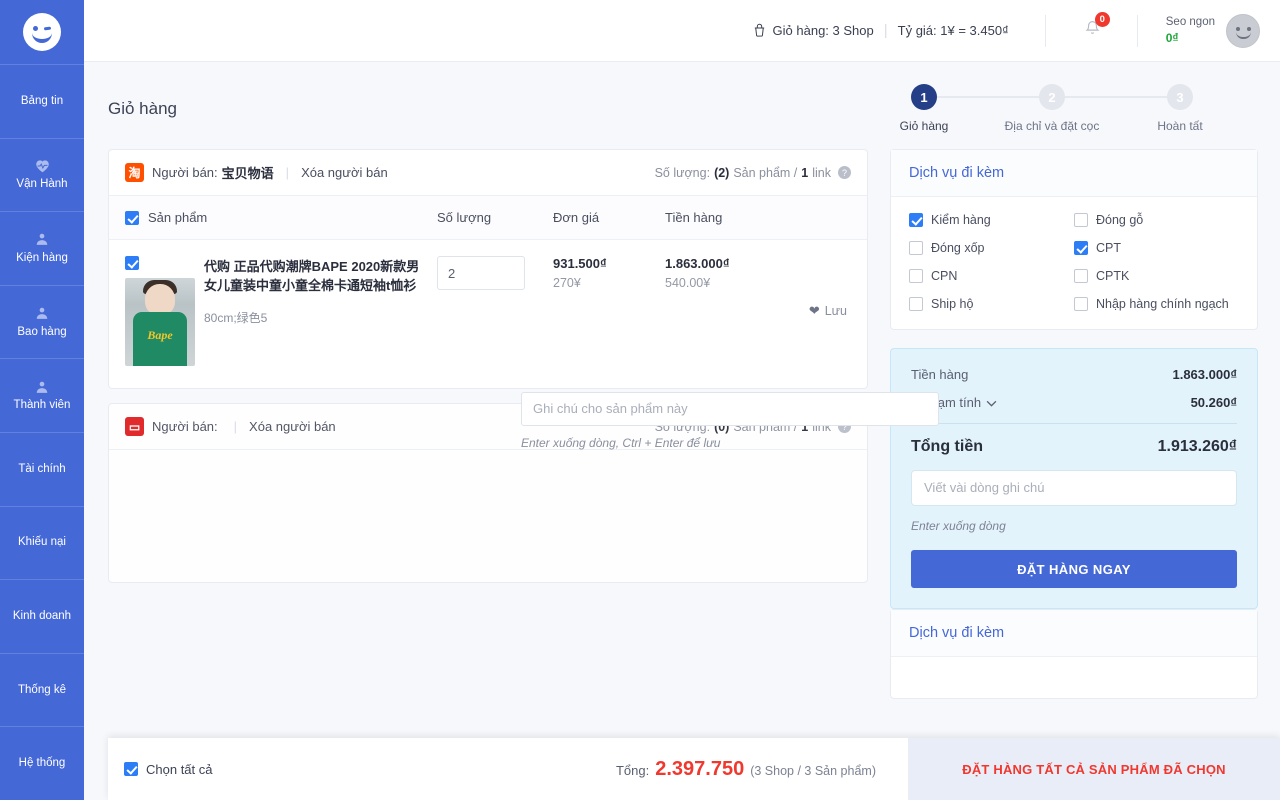  What do you see at coordinates (1180, 108) in the screenshot?
I see `step-hoan-tat: 3 Hoàn tất` at bounding box center [1180, 108].